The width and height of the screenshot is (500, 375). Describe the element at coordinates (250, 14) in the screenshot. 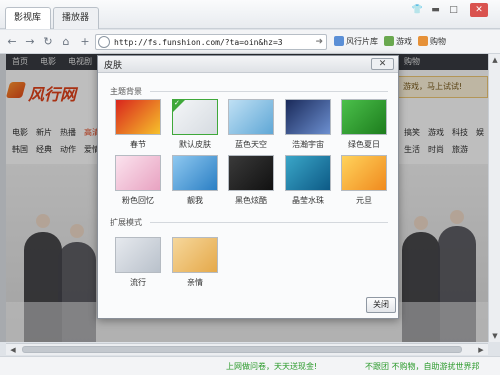

I see `title-bar: 影视库 播放器 👕 ▬ □ ✕` at that location.